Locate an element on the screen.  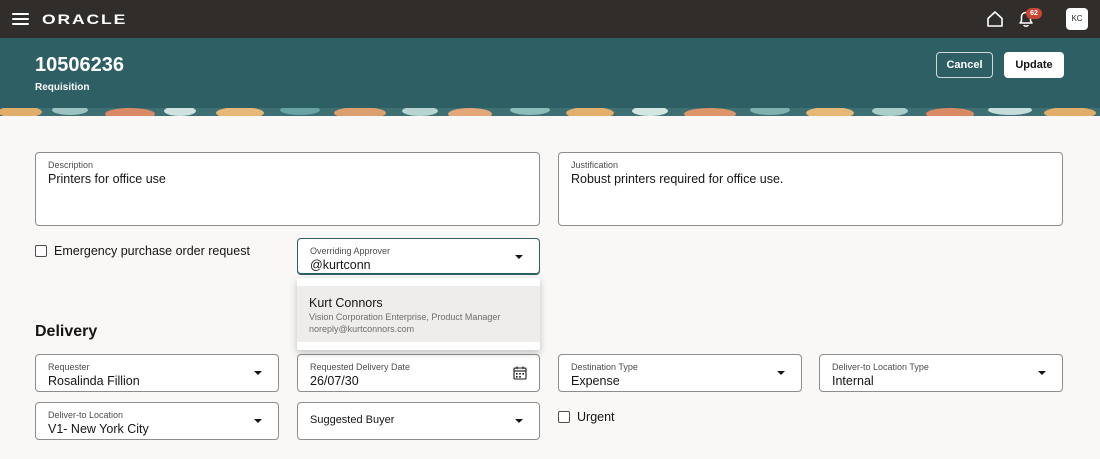
page-title: 10506236 is located at coordinates (79, 65).